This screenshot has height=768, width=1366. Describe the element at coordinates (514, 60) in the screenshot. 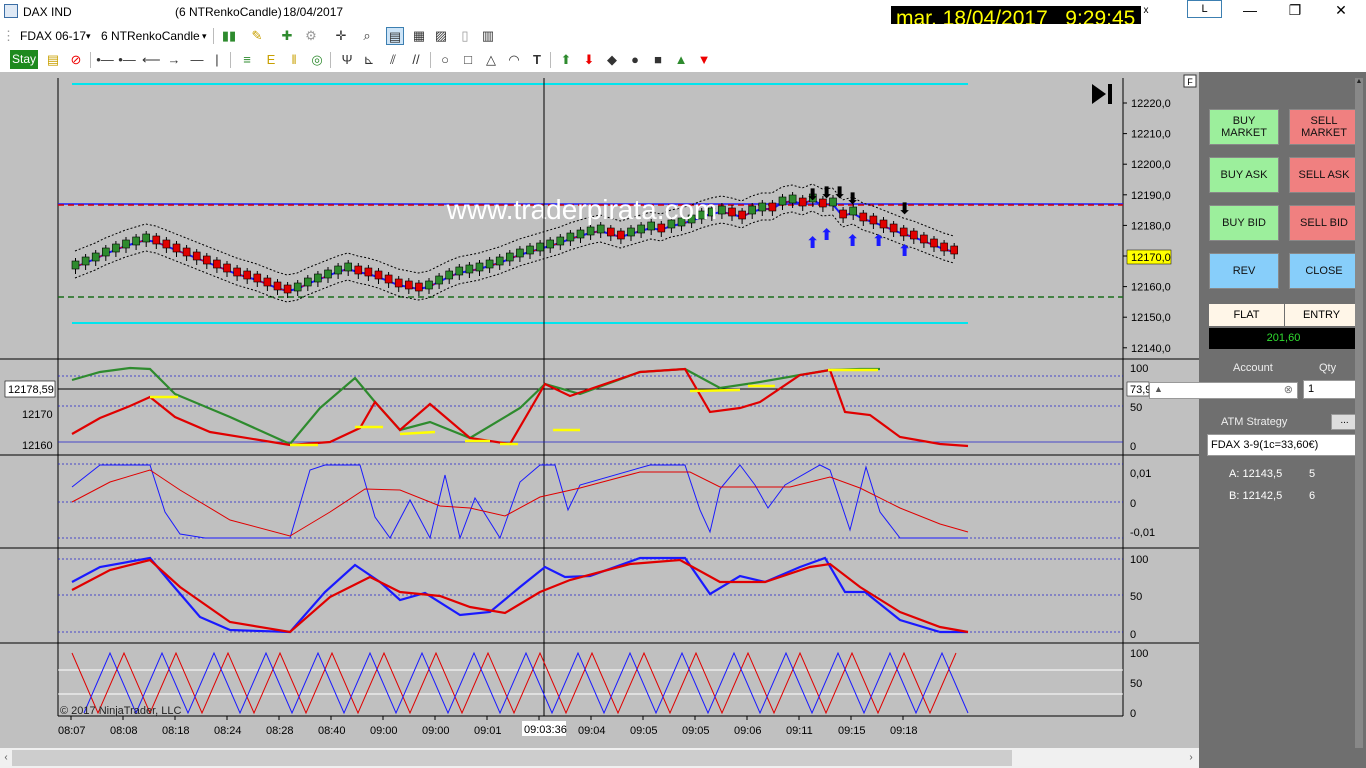

I see `arc-icon: ◠` at that location.